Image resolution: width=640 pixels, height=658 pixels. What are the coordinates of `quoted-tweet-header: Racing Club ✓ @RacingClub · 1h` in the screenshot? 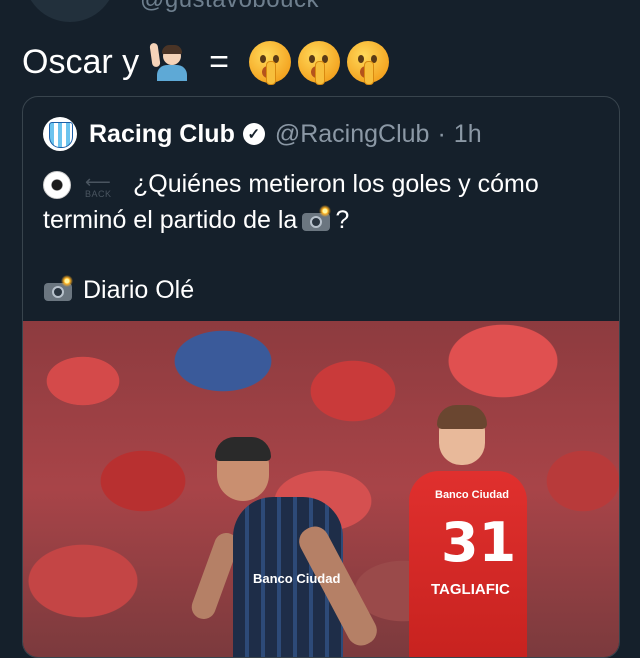 It's located at (262, 134).